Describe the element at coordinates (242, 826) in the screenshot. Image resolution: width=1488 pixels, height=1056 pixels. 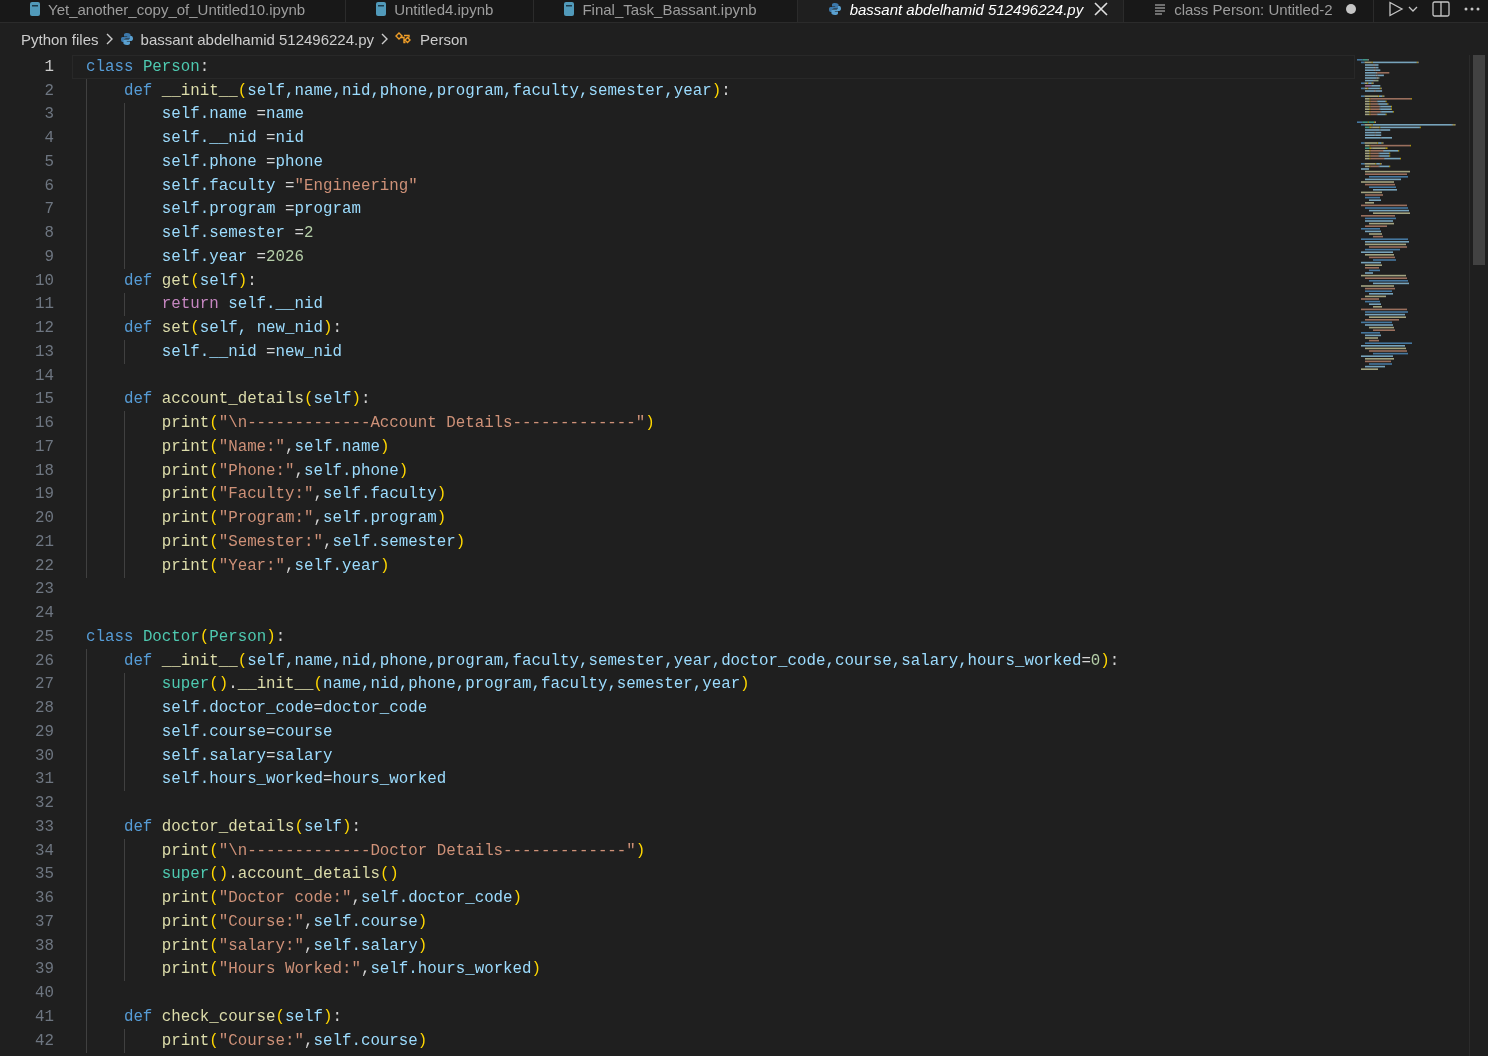
I see `code-line: def doctor_details(self):` at that location.